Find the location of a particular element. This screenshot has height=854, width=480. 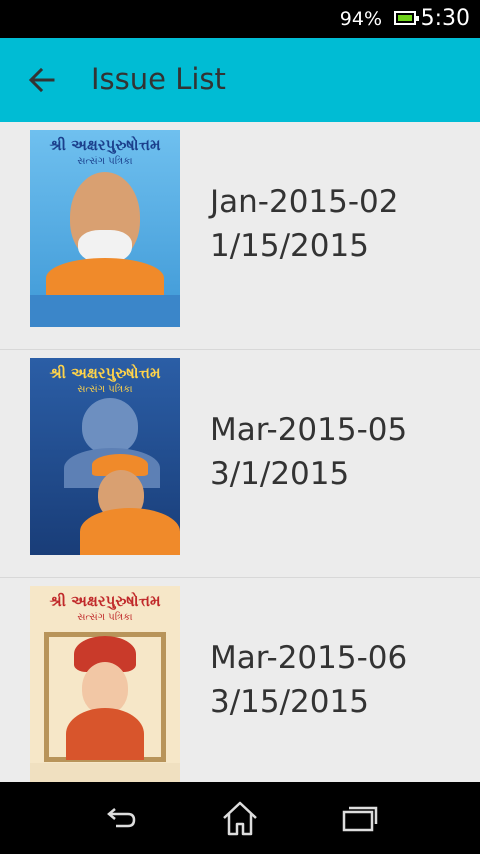

nav-back-button is located at coordinates (120, 818).